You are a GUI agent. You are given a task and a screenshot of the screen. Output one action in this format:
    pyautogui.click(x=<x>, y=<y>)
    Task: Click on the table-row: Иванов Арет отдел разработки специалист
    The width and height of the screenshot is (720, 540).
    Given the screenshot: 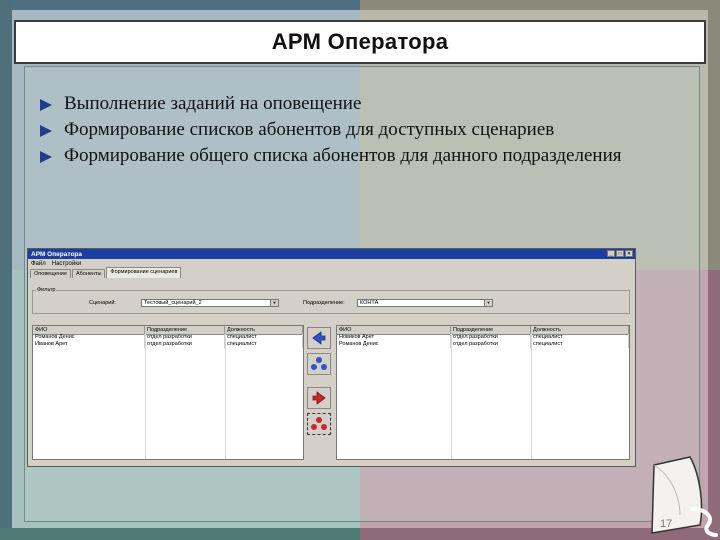 What is the action you would take?
    pyautogui.click(x=168, y=344)
    